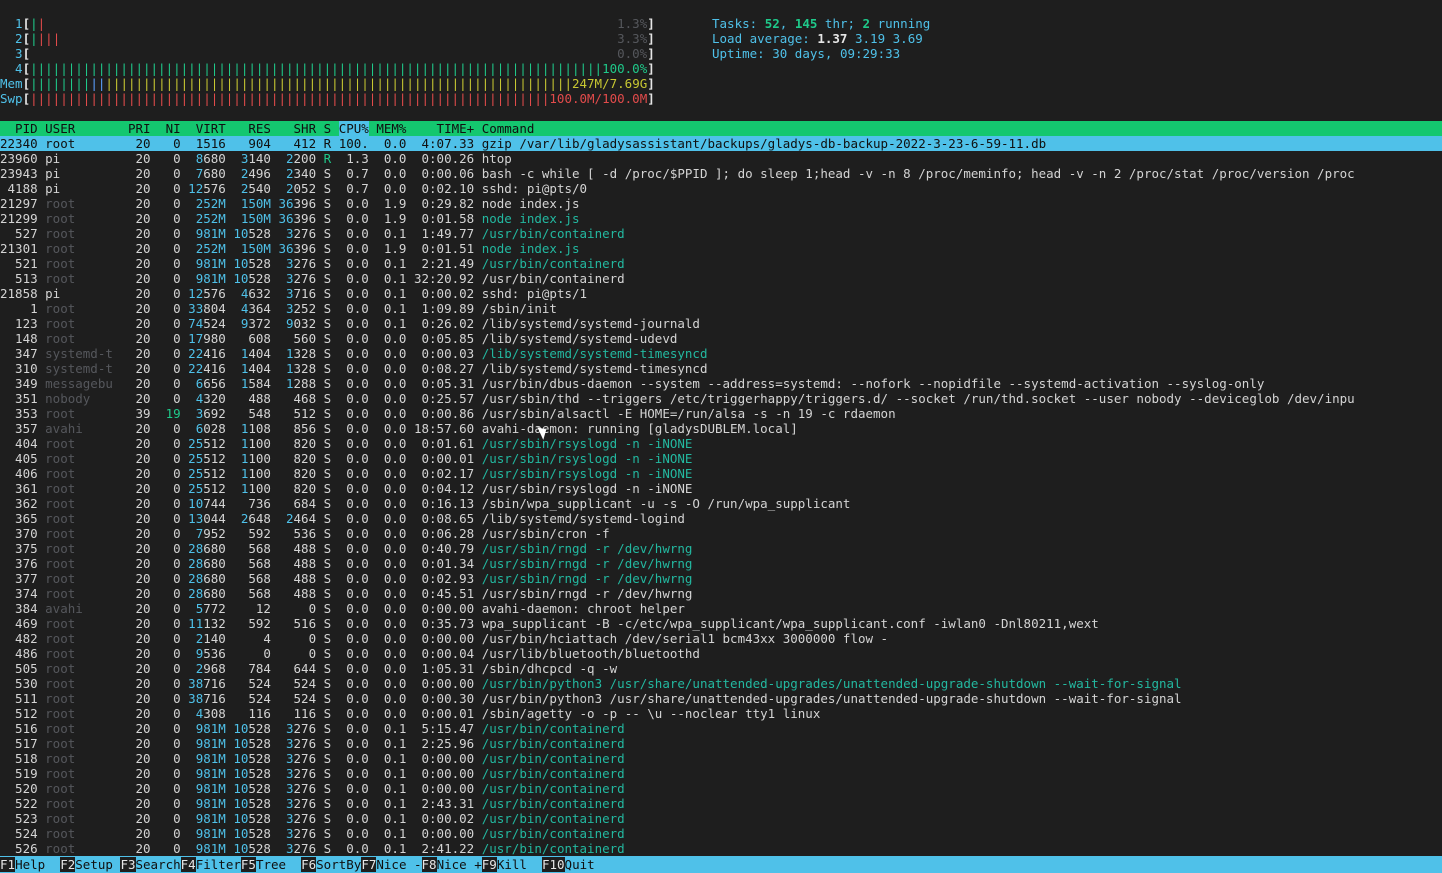 Image resolution: width=1442 pixels, height=873 pixels. I want to click on fkey-label-sortby: SortBy, so click(338, 864).